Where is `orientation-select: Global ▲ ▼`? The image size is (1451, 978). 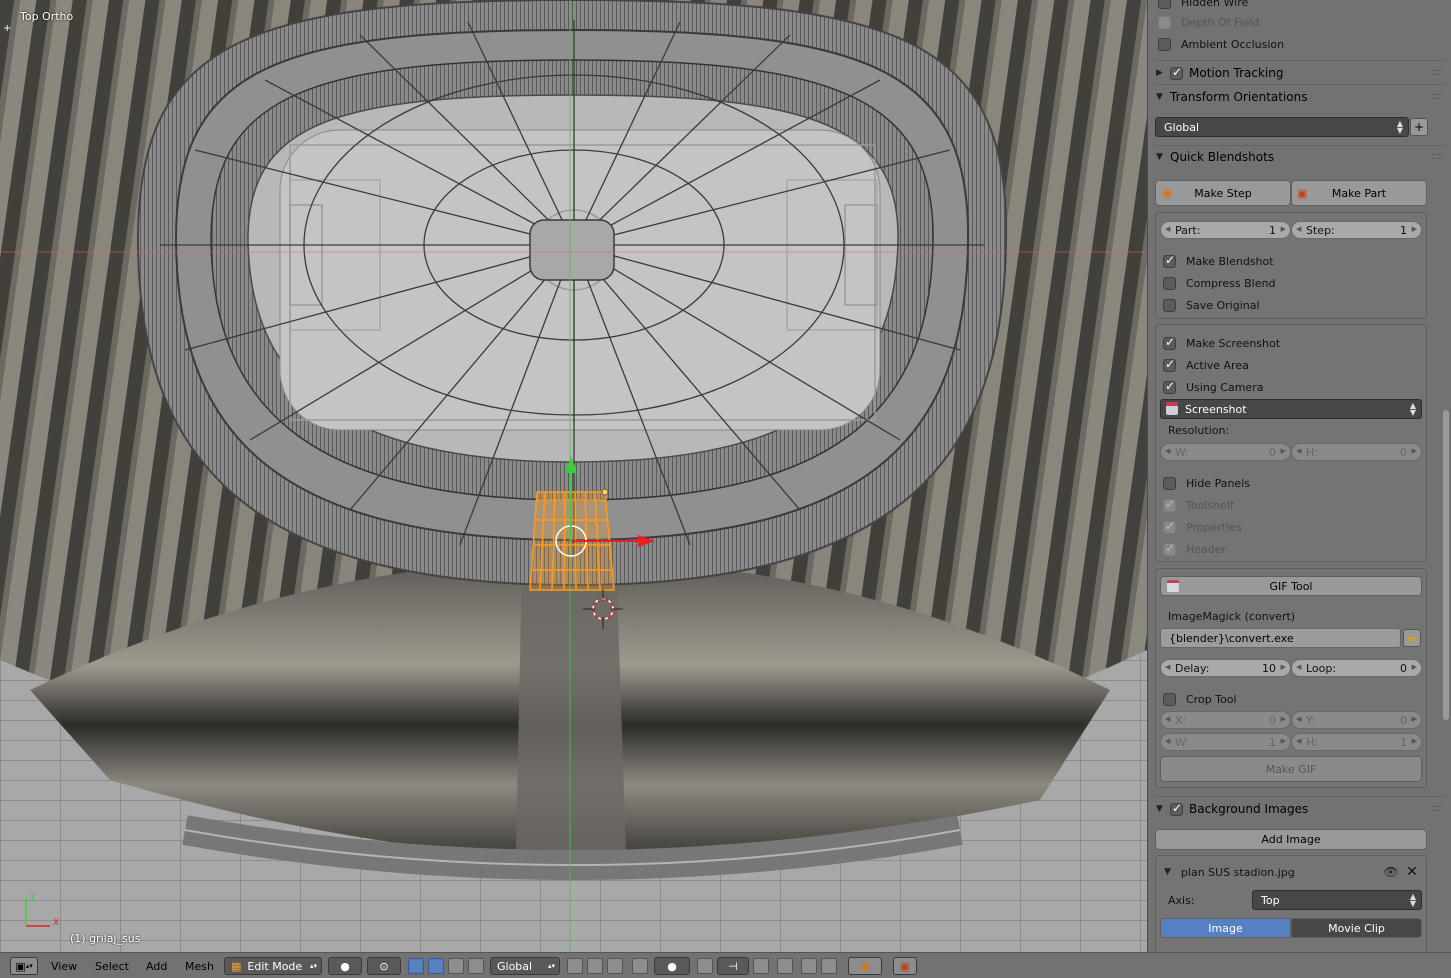 orientation-select: Global ▲ ▼ is located at coordinates (1282, 127).